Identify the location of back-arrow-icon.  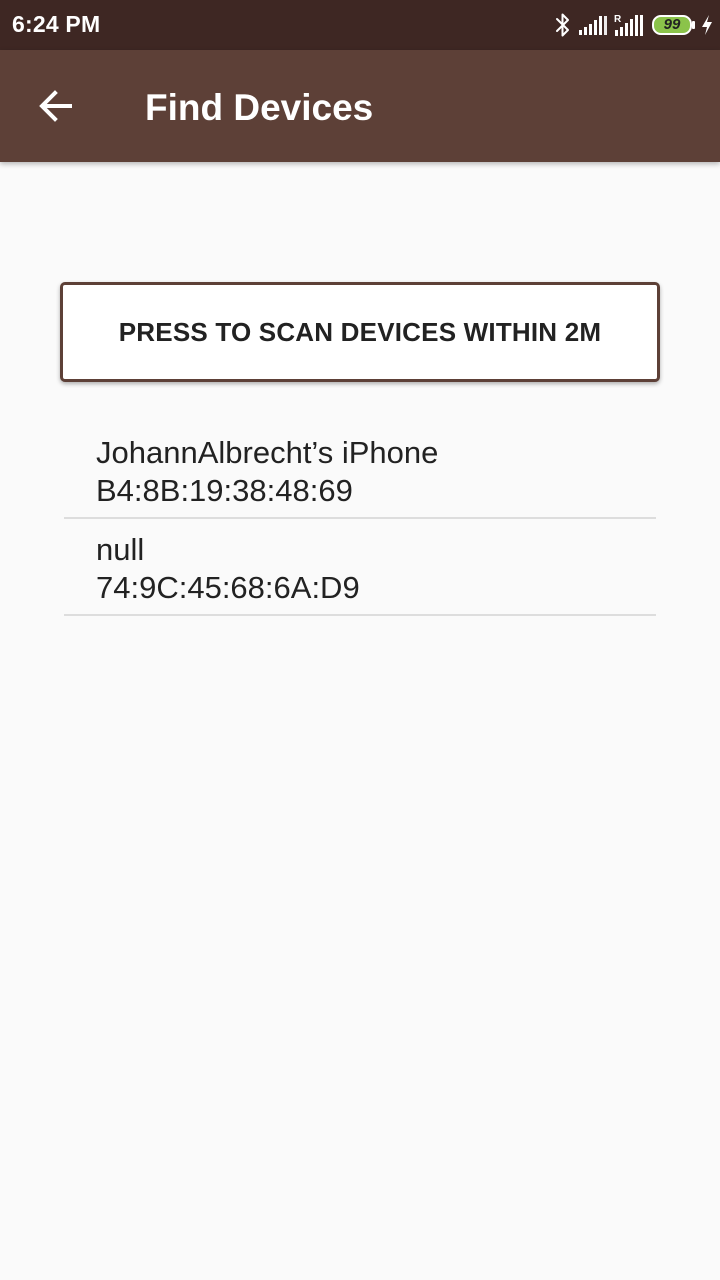
(56, 108).